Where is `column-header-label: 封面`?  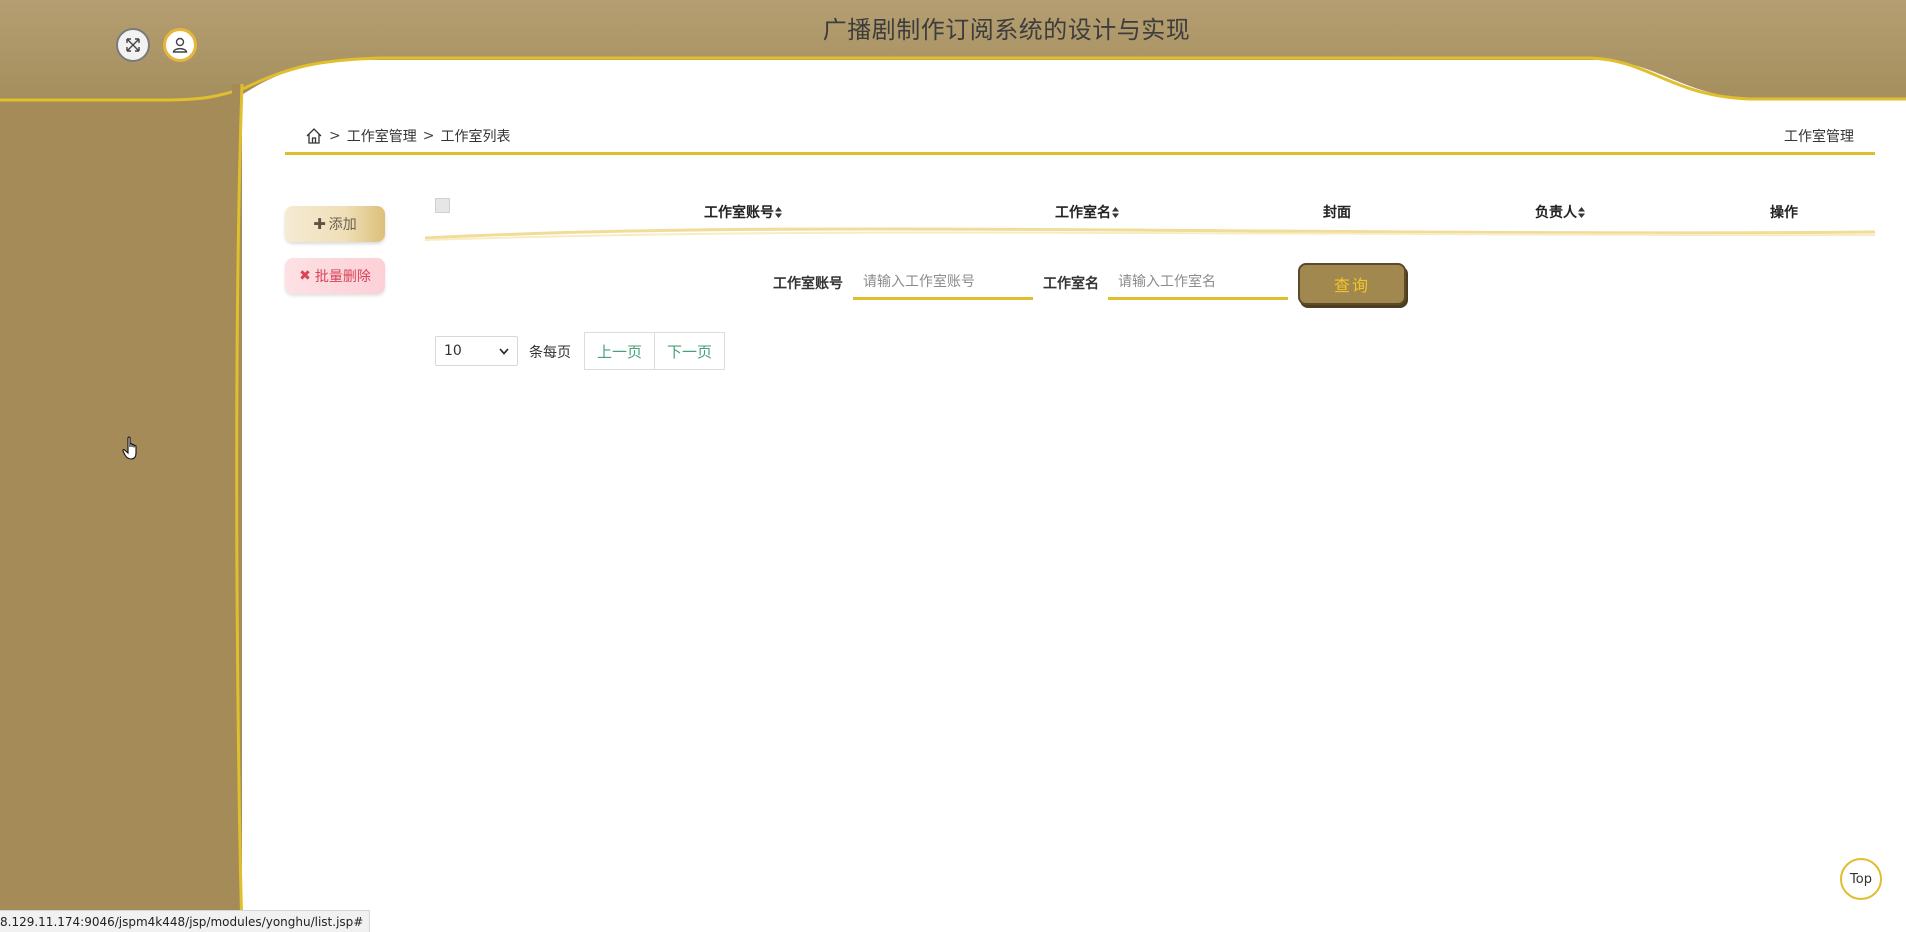
column-header-label: 封面 is located at coordinates (1337, 213).